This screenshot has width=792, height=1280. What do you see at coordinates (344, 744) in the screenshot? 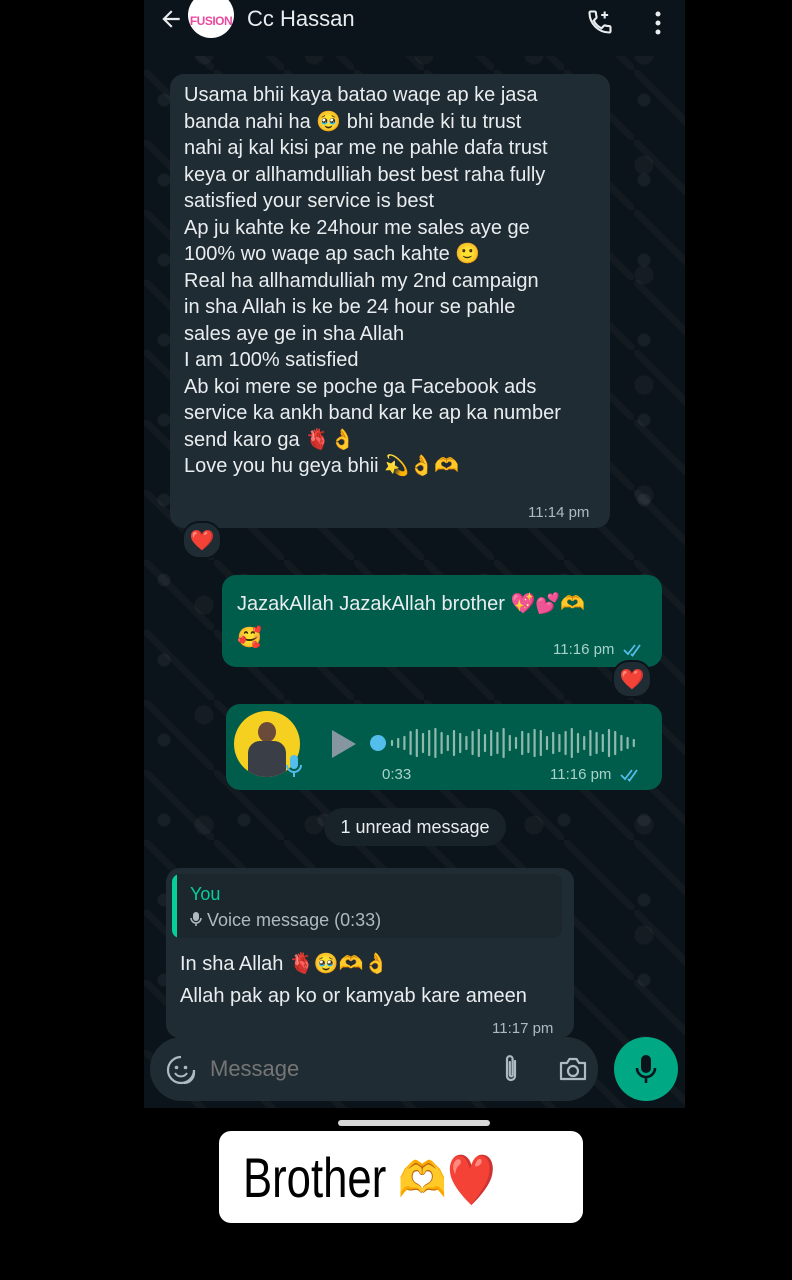
I see `play-icon` at bounding box center [344, 744].